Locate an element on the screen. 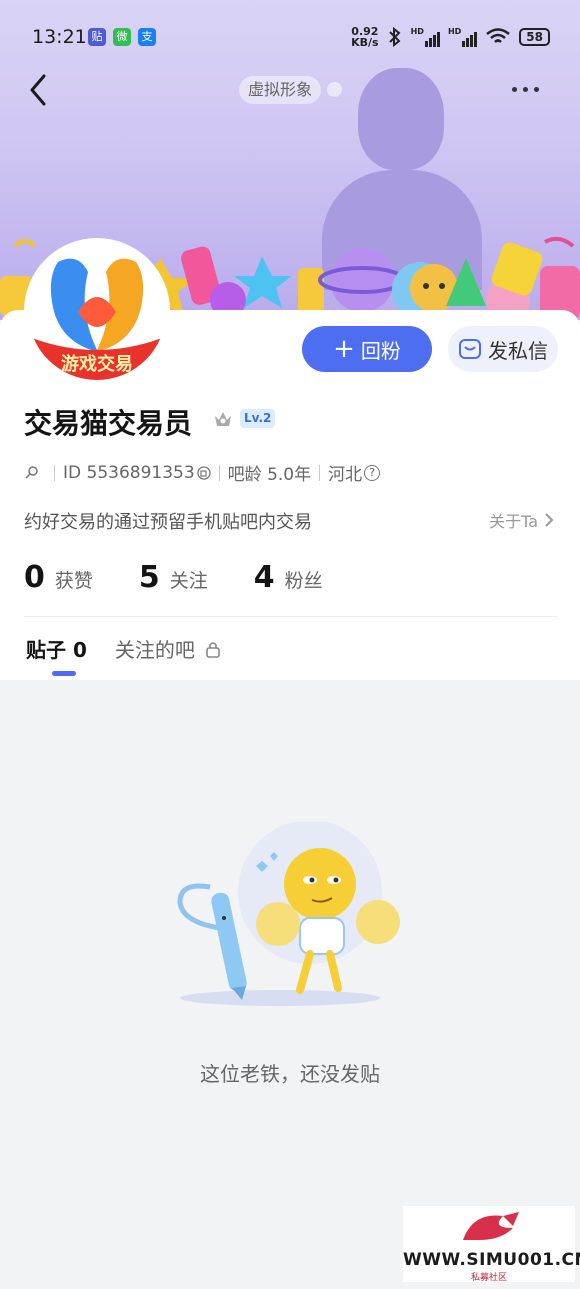 This screenshot has width=580, height=1289. watermark-logo is located at coordinates (491, 1226).